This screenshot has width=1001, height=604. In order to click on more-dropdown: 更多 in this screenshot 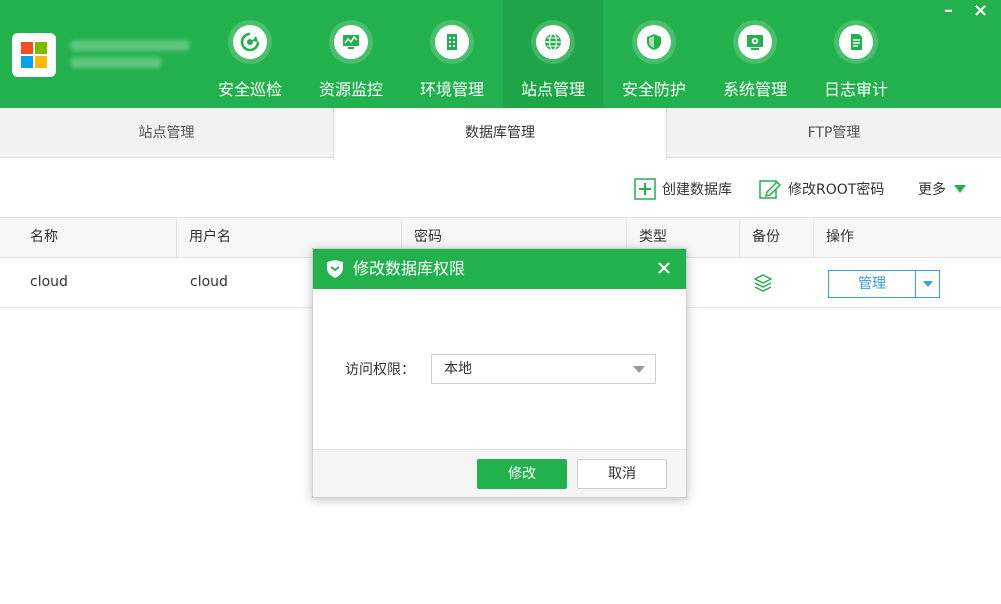, I will do `click(942, 189)`.